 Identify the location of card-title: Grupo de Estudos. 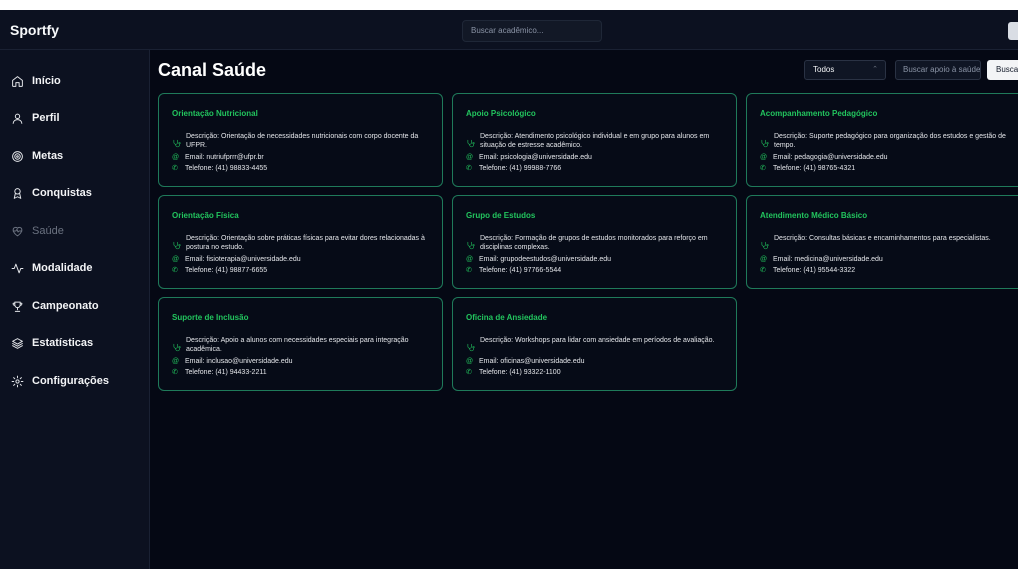
(501, 215).